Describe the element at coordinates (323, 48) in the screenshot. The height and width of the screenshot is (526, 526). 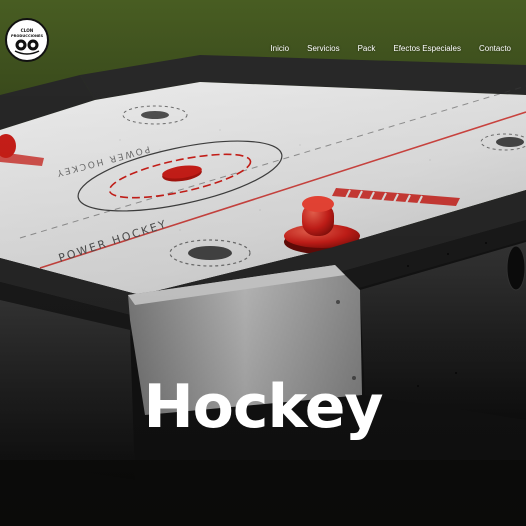
I see `nav-item-servicios: Servicios` at that location.